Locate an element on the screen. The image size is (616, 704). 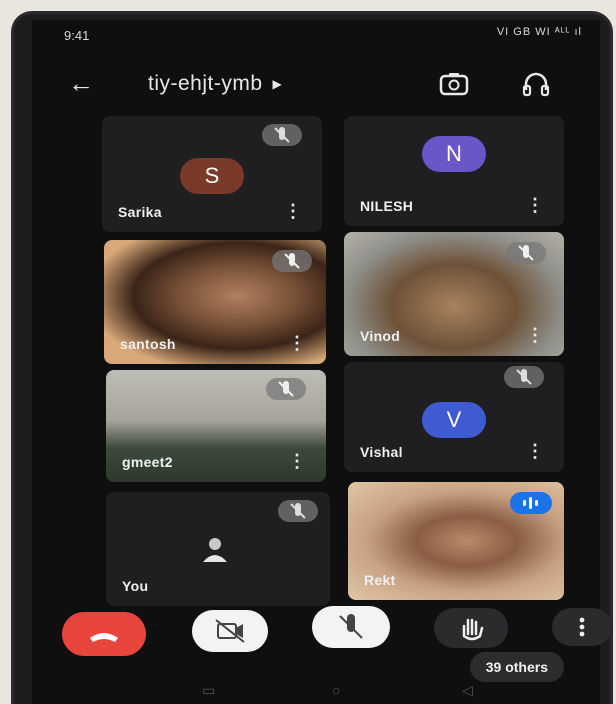
participant-tile-you: You is located at coordinates (218, 549).